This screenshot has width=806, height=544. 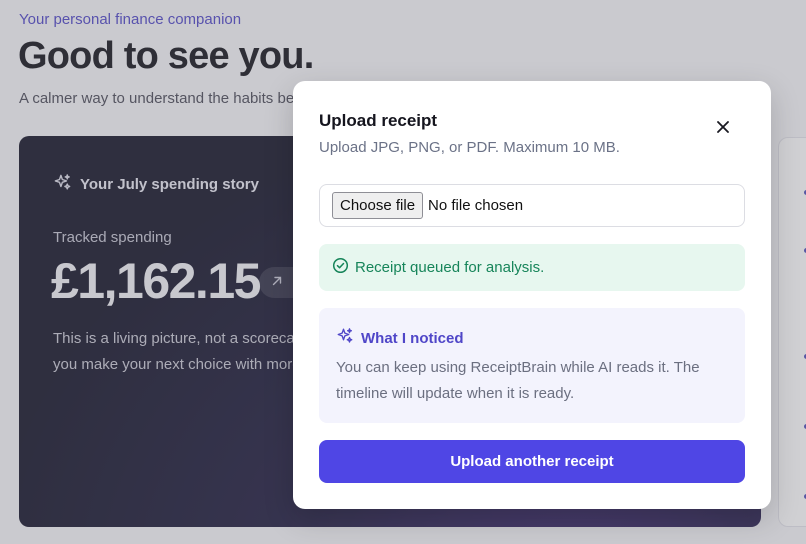 What do you see at coordinates (532, 461) in the screenshot?
I see `upload-another-receipt-button: Upload another receipt` at bounding box center [532, 461].